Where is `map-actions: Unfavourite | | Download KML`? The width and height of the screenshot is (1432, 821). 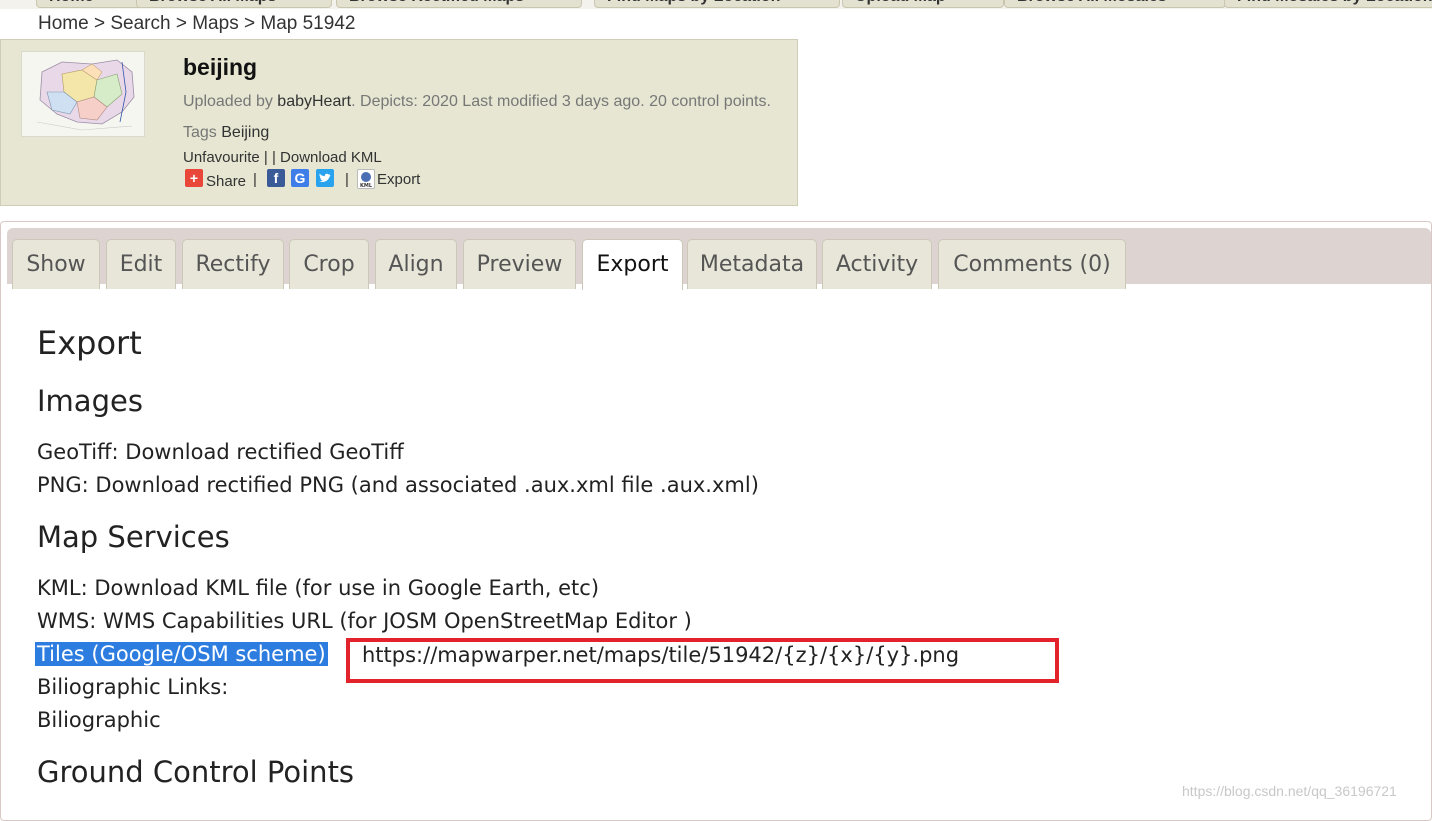 map-actions: Unfavourite | | Download KML is located at coordinates (282, 157).